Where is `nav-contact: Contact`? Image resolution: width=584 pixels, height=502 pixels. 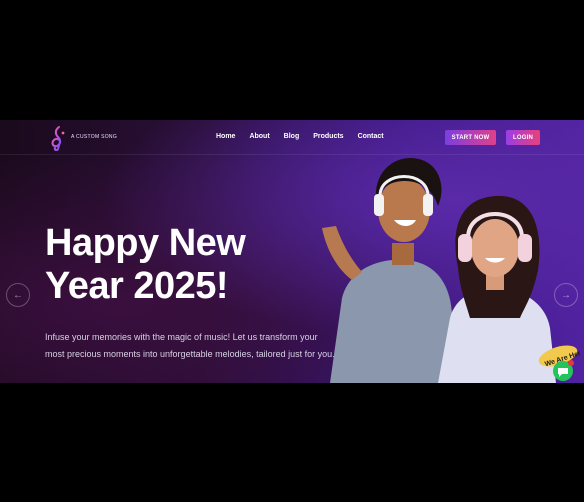 nav-contact: Contact is located at coordinates (371, 136).